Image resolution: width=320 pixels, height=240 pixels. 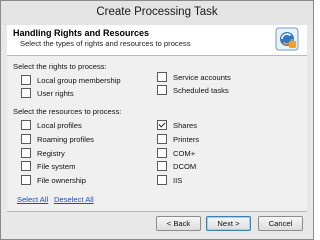 I want to click on checkbox-label: File system, so click(x=56, y=166).